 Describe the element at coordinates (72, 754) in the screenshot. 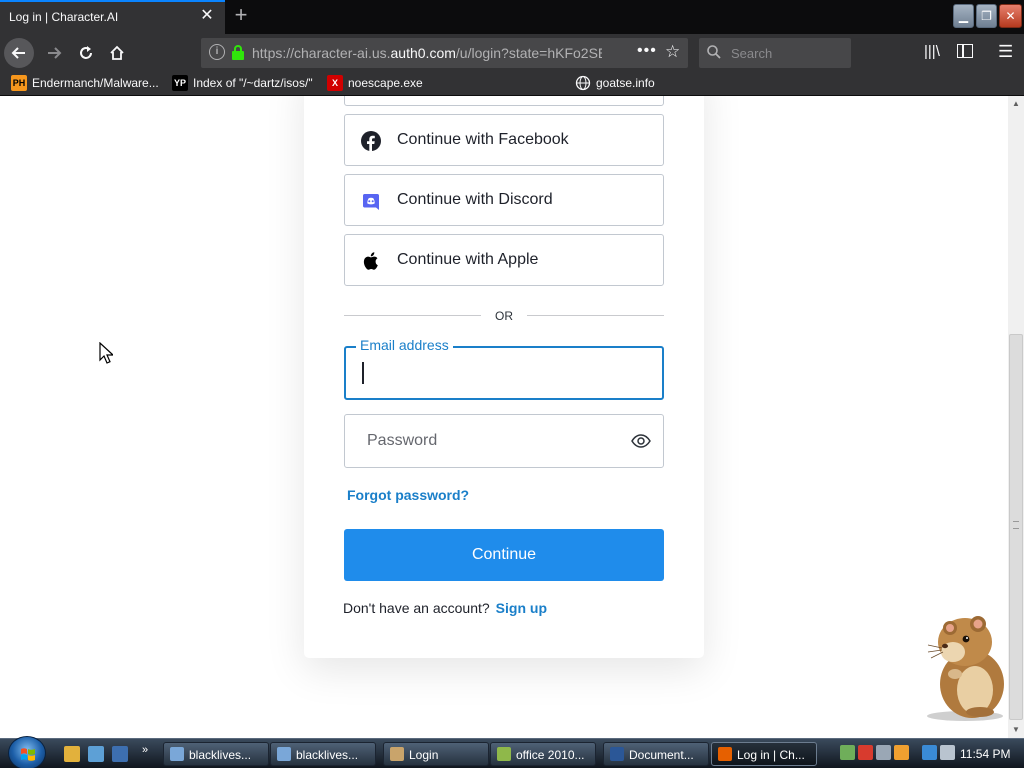

I see `quicklaunch-explorer-icon` at that location.